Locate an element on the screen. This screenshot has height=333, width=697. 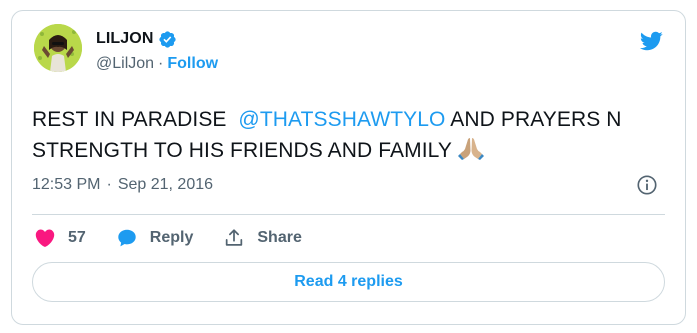
heart-icon is located at coordinates (45, 238).